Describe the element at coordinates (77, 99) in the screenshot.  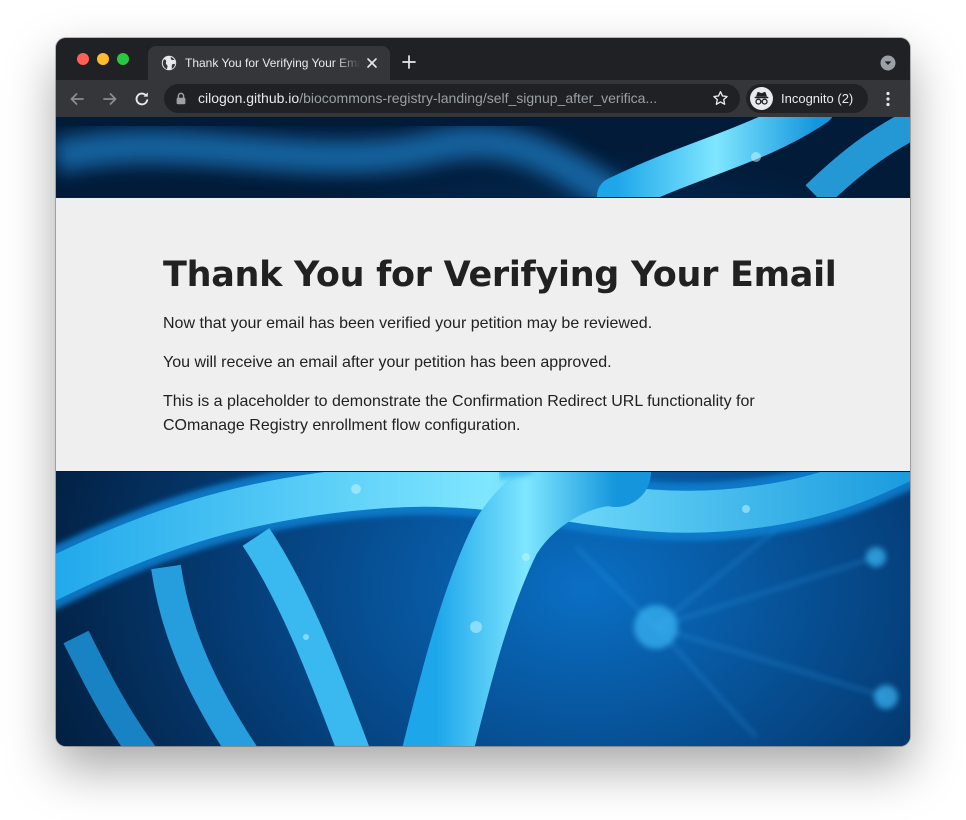
I see `arrow-back-icon` at that location.